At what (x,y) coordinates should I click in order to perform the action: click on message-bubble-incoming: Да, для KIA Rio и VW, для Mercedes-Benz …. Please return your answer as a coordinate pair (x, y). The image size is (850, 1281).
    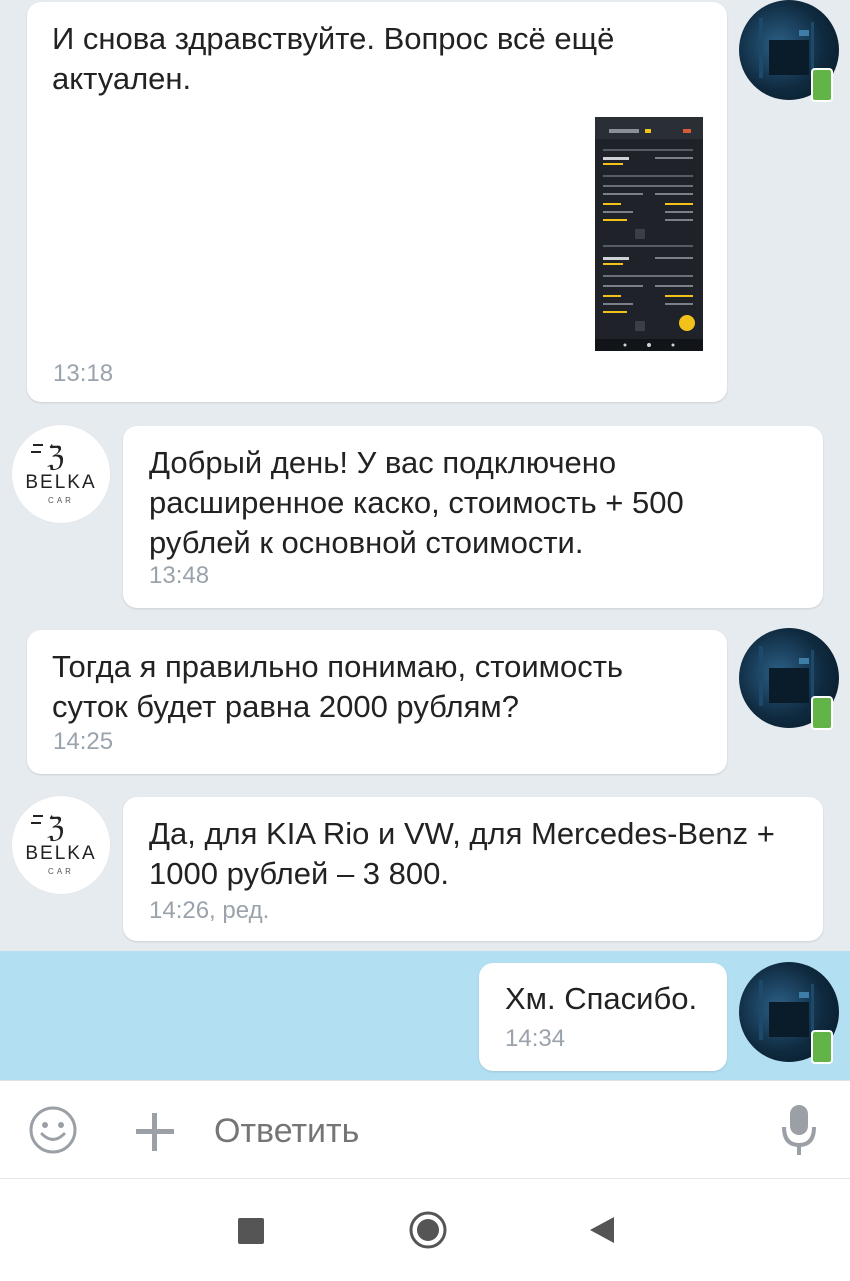
    Looking at the image, I should click on (473, 869).